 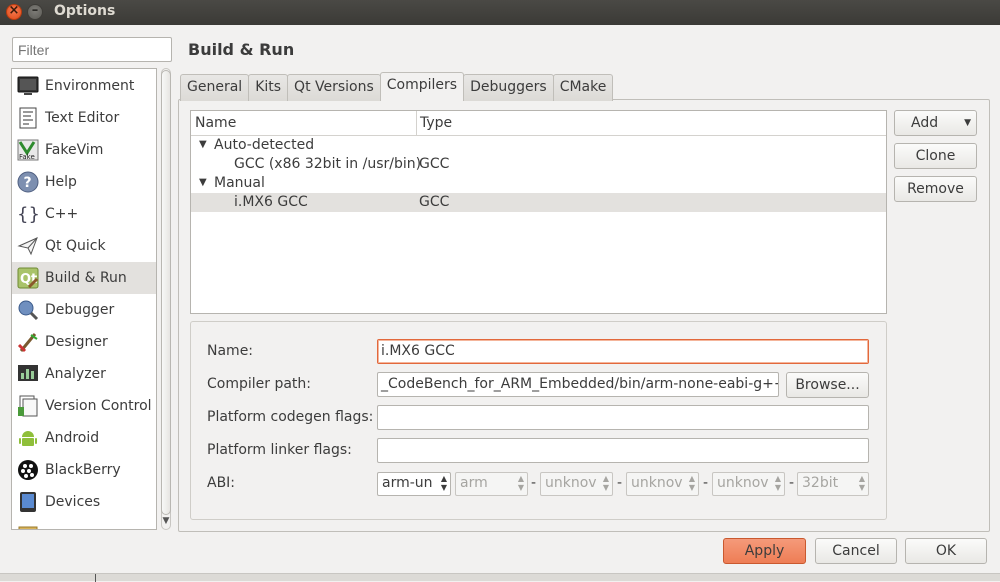 What do you see at coordinates (623, 351) in the screenshot?
I see `name-input: i.MX6 GCC` at bounding box center [623, 351].